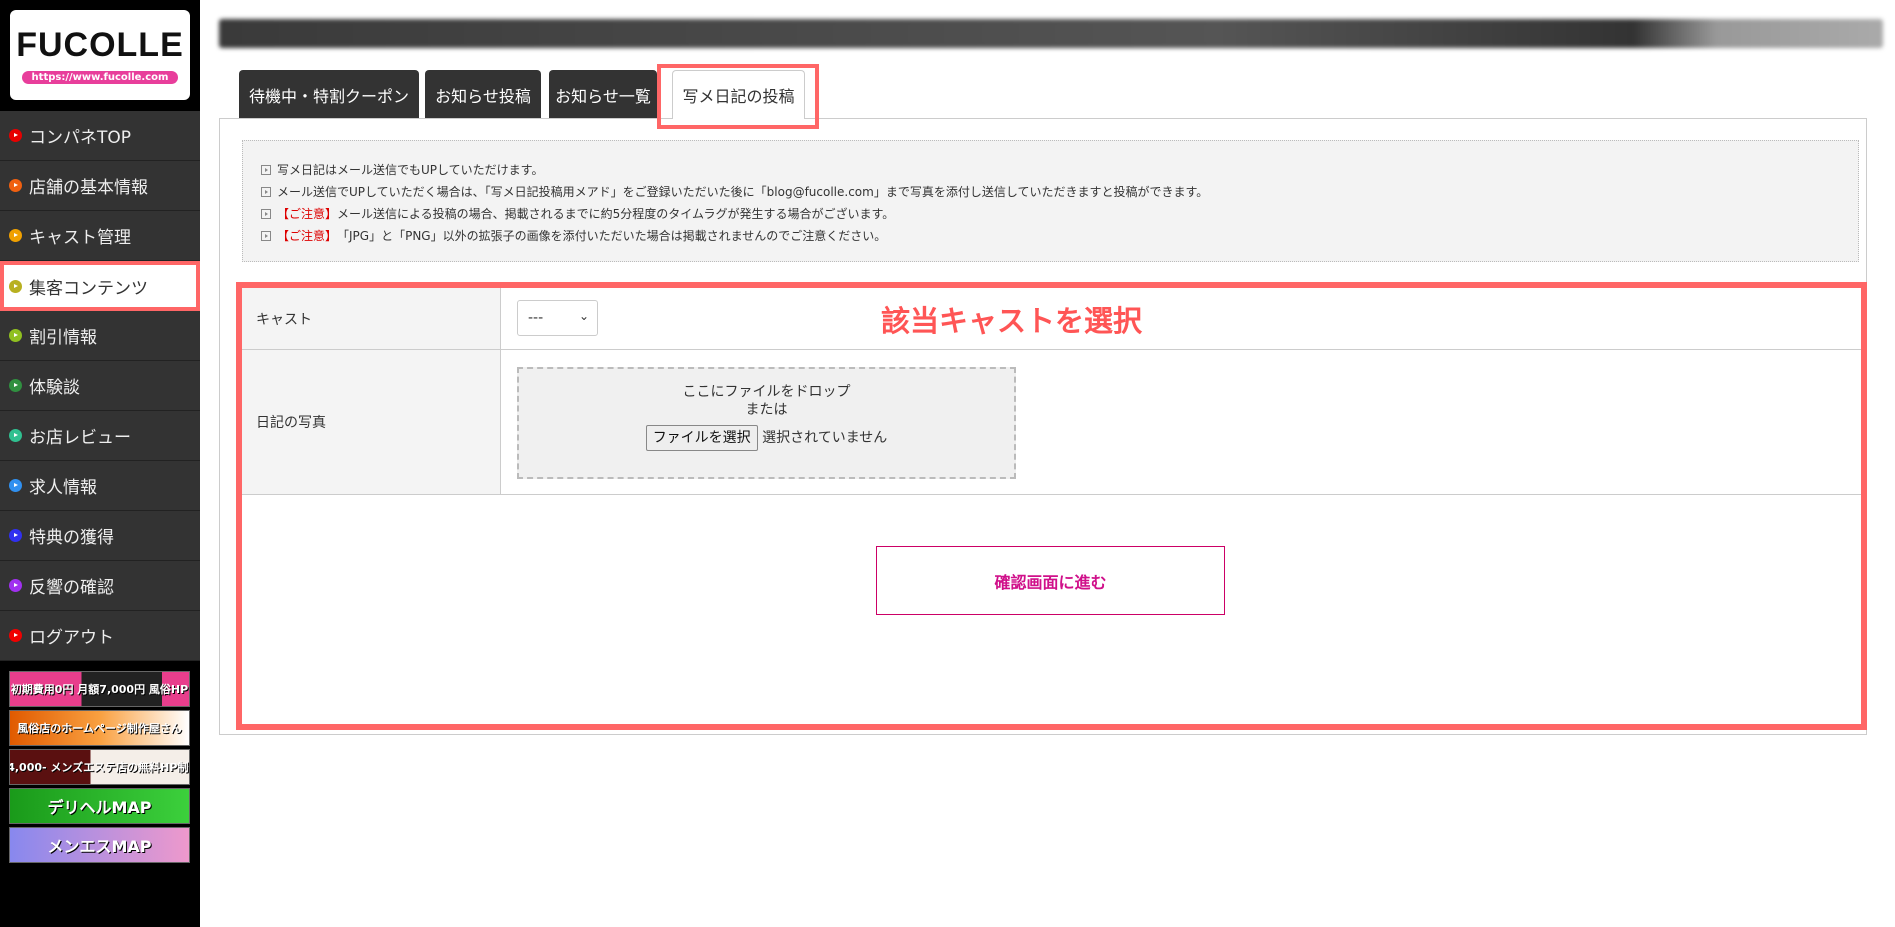 Image resolution: width=1895 pixels, height=927 pixels. I want to click on sidebar-item-label: 求人情報, so click(63, 488).